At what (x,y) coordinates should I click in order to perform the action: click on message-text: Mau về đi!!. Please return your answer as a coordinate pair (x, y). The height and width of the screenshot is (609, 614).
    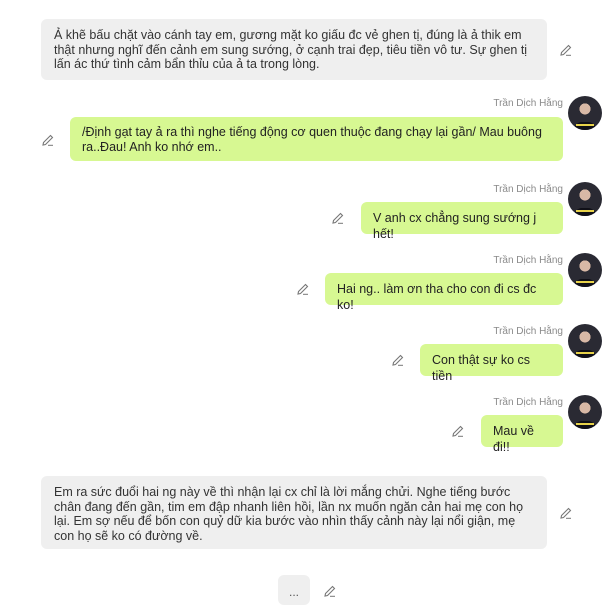
    Looking at the image, I should click on (513, 439).